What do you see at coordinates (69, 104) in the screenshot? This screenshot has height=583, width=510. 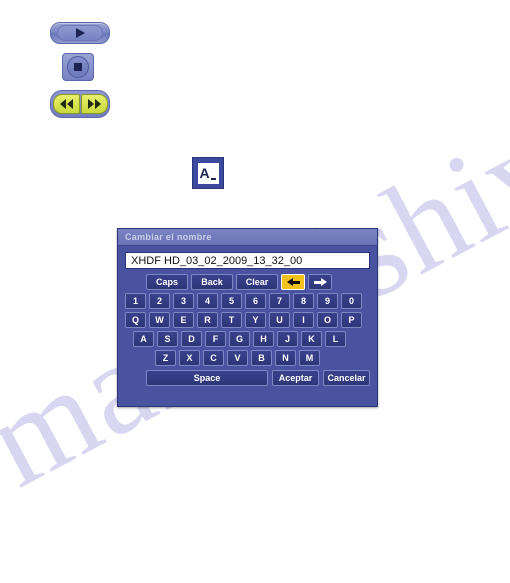 I see `rewind-icon-second` at bounding box center [69, 104].